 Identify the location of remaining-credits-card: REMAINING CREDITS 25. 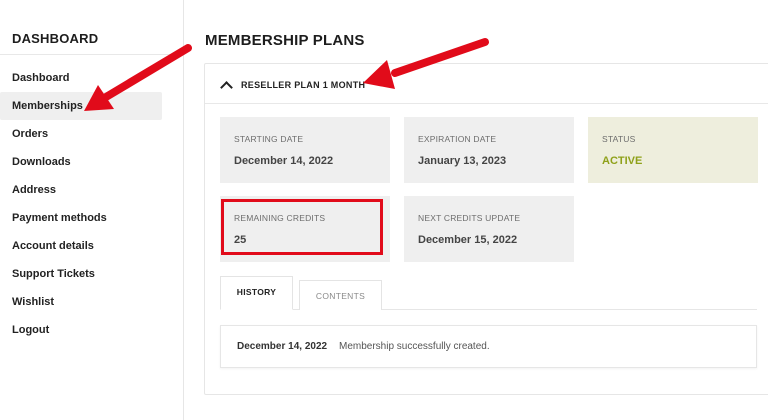
(305, 229).